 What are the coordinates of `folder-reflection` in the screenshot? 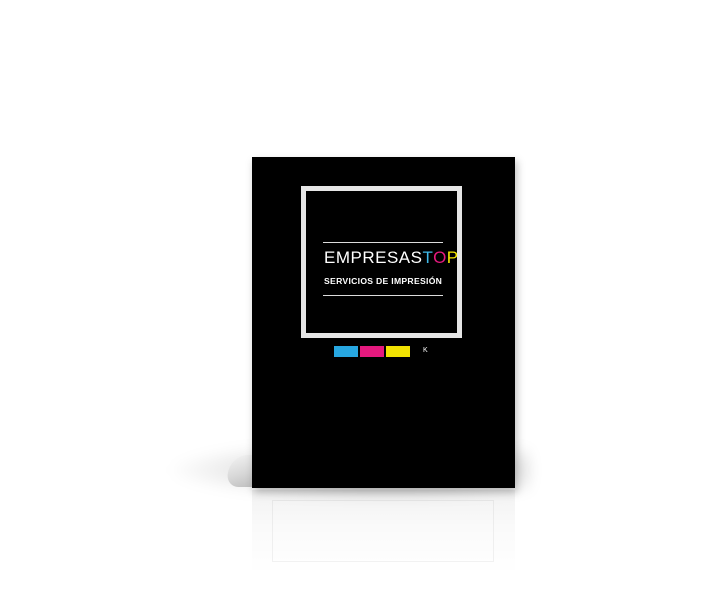 It's located at (383, 543).